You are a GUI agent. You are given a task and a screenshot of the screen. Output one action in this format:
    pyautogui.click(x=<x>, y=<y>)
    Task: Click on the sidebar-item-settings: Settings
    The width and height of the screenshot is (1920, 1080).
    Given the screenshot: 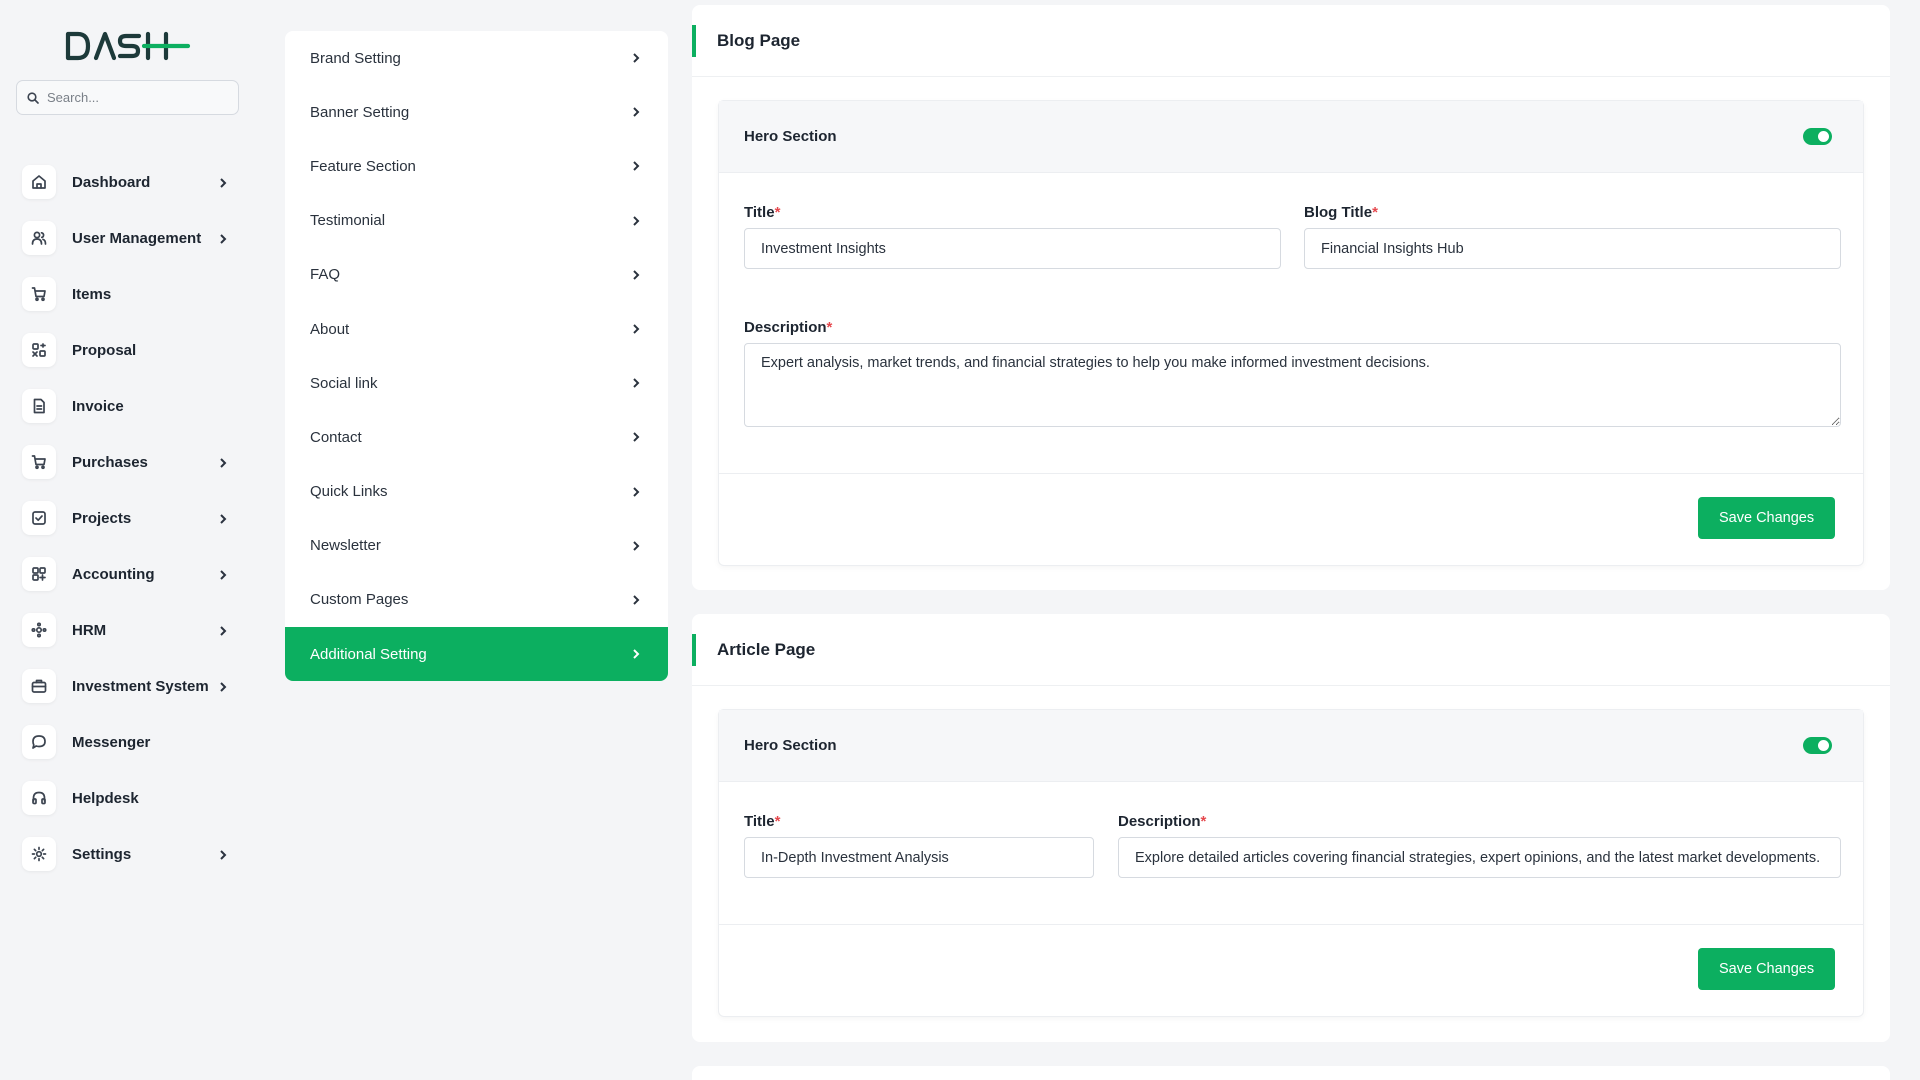 What is the action you would take?
    pyautogui.click(x=129, y=854)
    